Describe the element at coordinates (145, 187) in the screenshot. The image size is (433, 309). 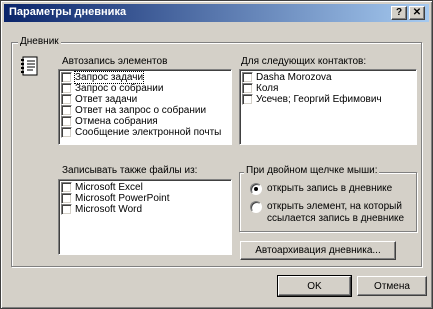
I see `list-item: Microsoft Excel` at that location.